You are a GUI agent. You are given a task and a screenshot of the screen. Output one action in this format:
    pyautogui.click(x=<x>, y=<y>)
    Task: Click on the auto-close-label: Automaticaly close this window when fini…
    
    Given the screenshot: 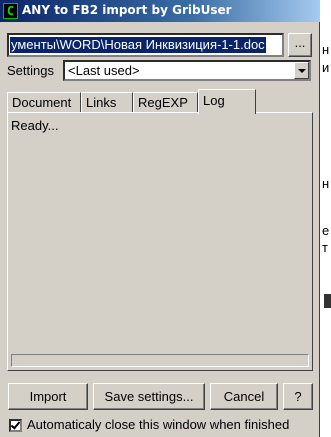 What is the action you would take?
    pyautogui.click(x=158, y=424)
    